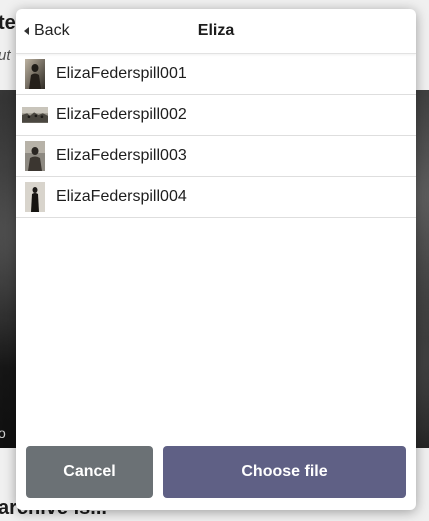 This screenshot has width=429, height=521. What do you see at coordinates (216, 156) in the screenshot?
I see `file-item-003: ElizaFederspill003` at bounding box center [216, 156].